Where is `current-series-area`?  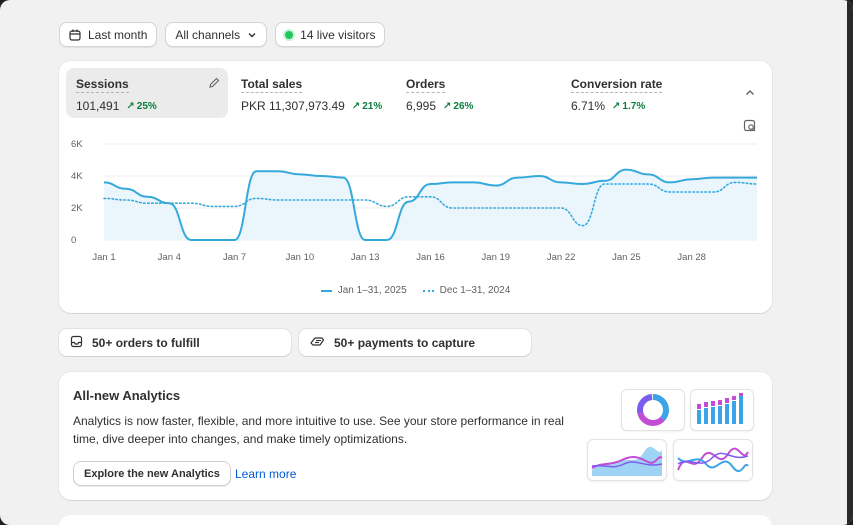
current-series-area is located at coordinates (430, 204).